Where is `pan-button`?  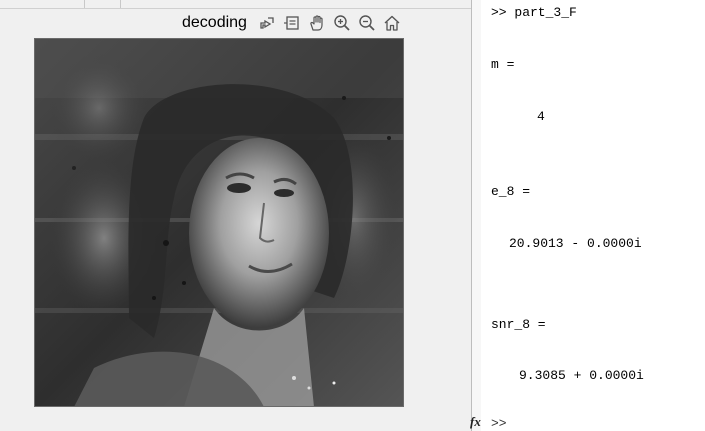 pan-button is located at coordinates (317, 23).